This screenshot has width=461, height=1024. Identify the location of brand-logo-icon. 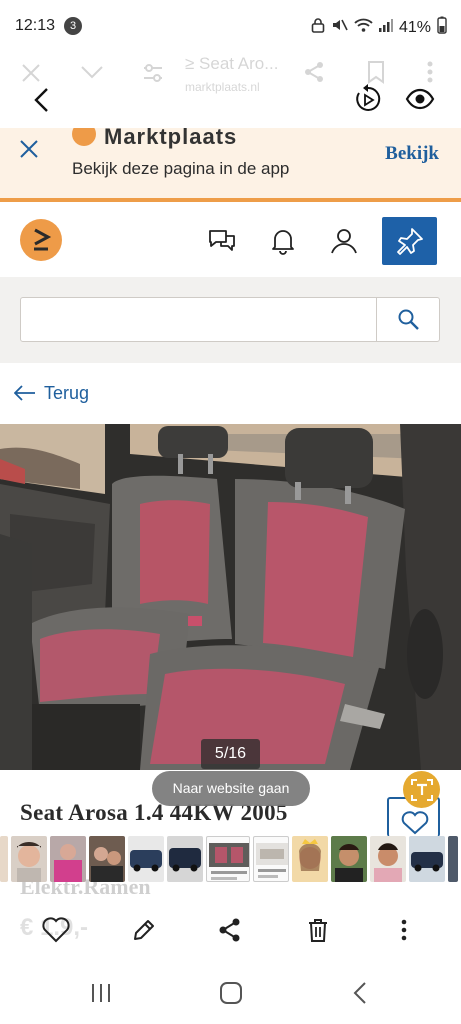
(84, 137).